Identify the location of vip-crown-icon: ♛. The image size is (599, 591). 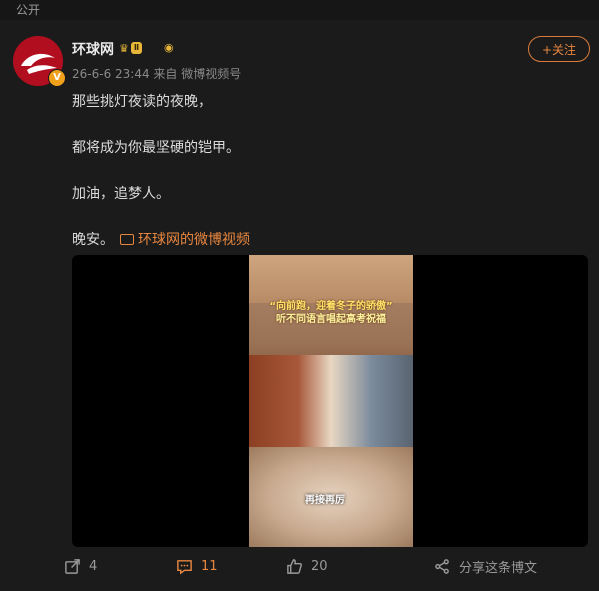
(124, 48).